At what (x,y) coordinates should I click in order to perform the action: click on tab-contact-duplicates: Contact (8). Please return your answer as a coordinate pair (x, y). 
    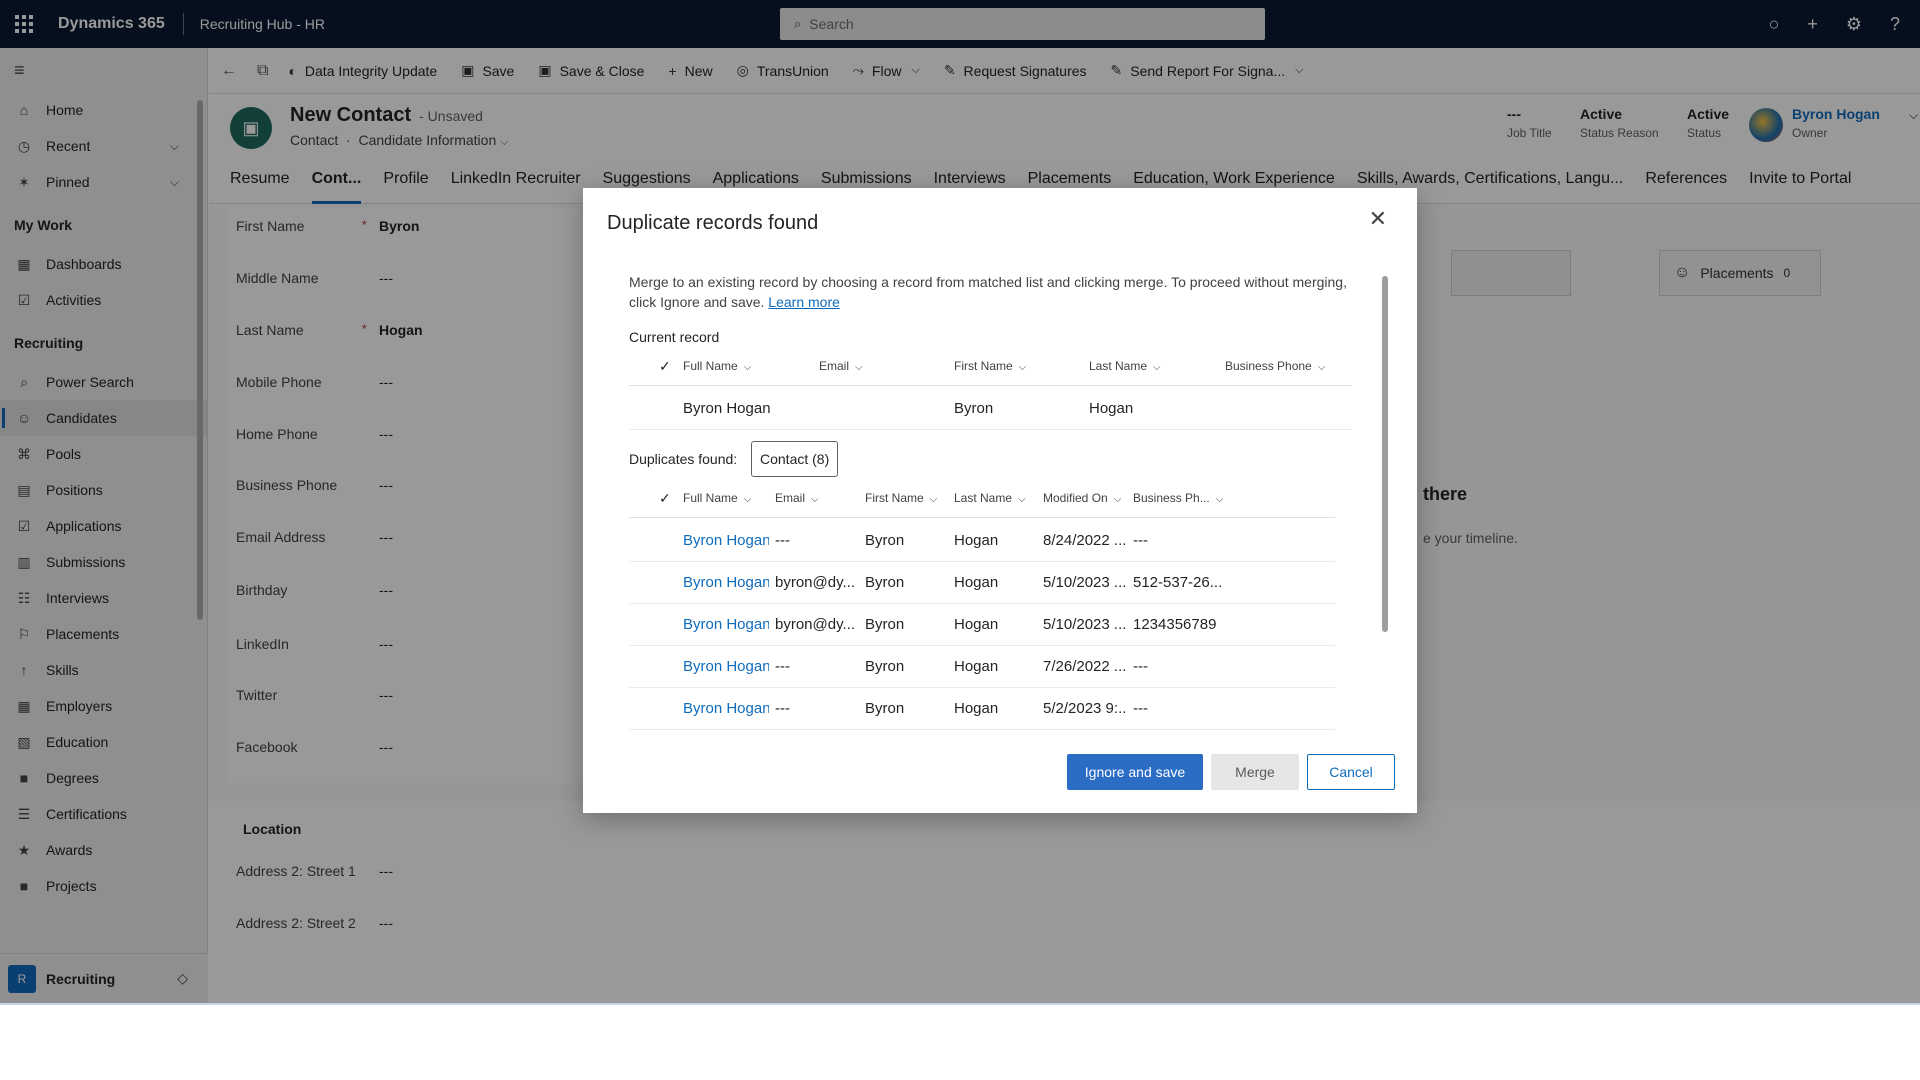
    Looking at the image, I should click on (795, 459).